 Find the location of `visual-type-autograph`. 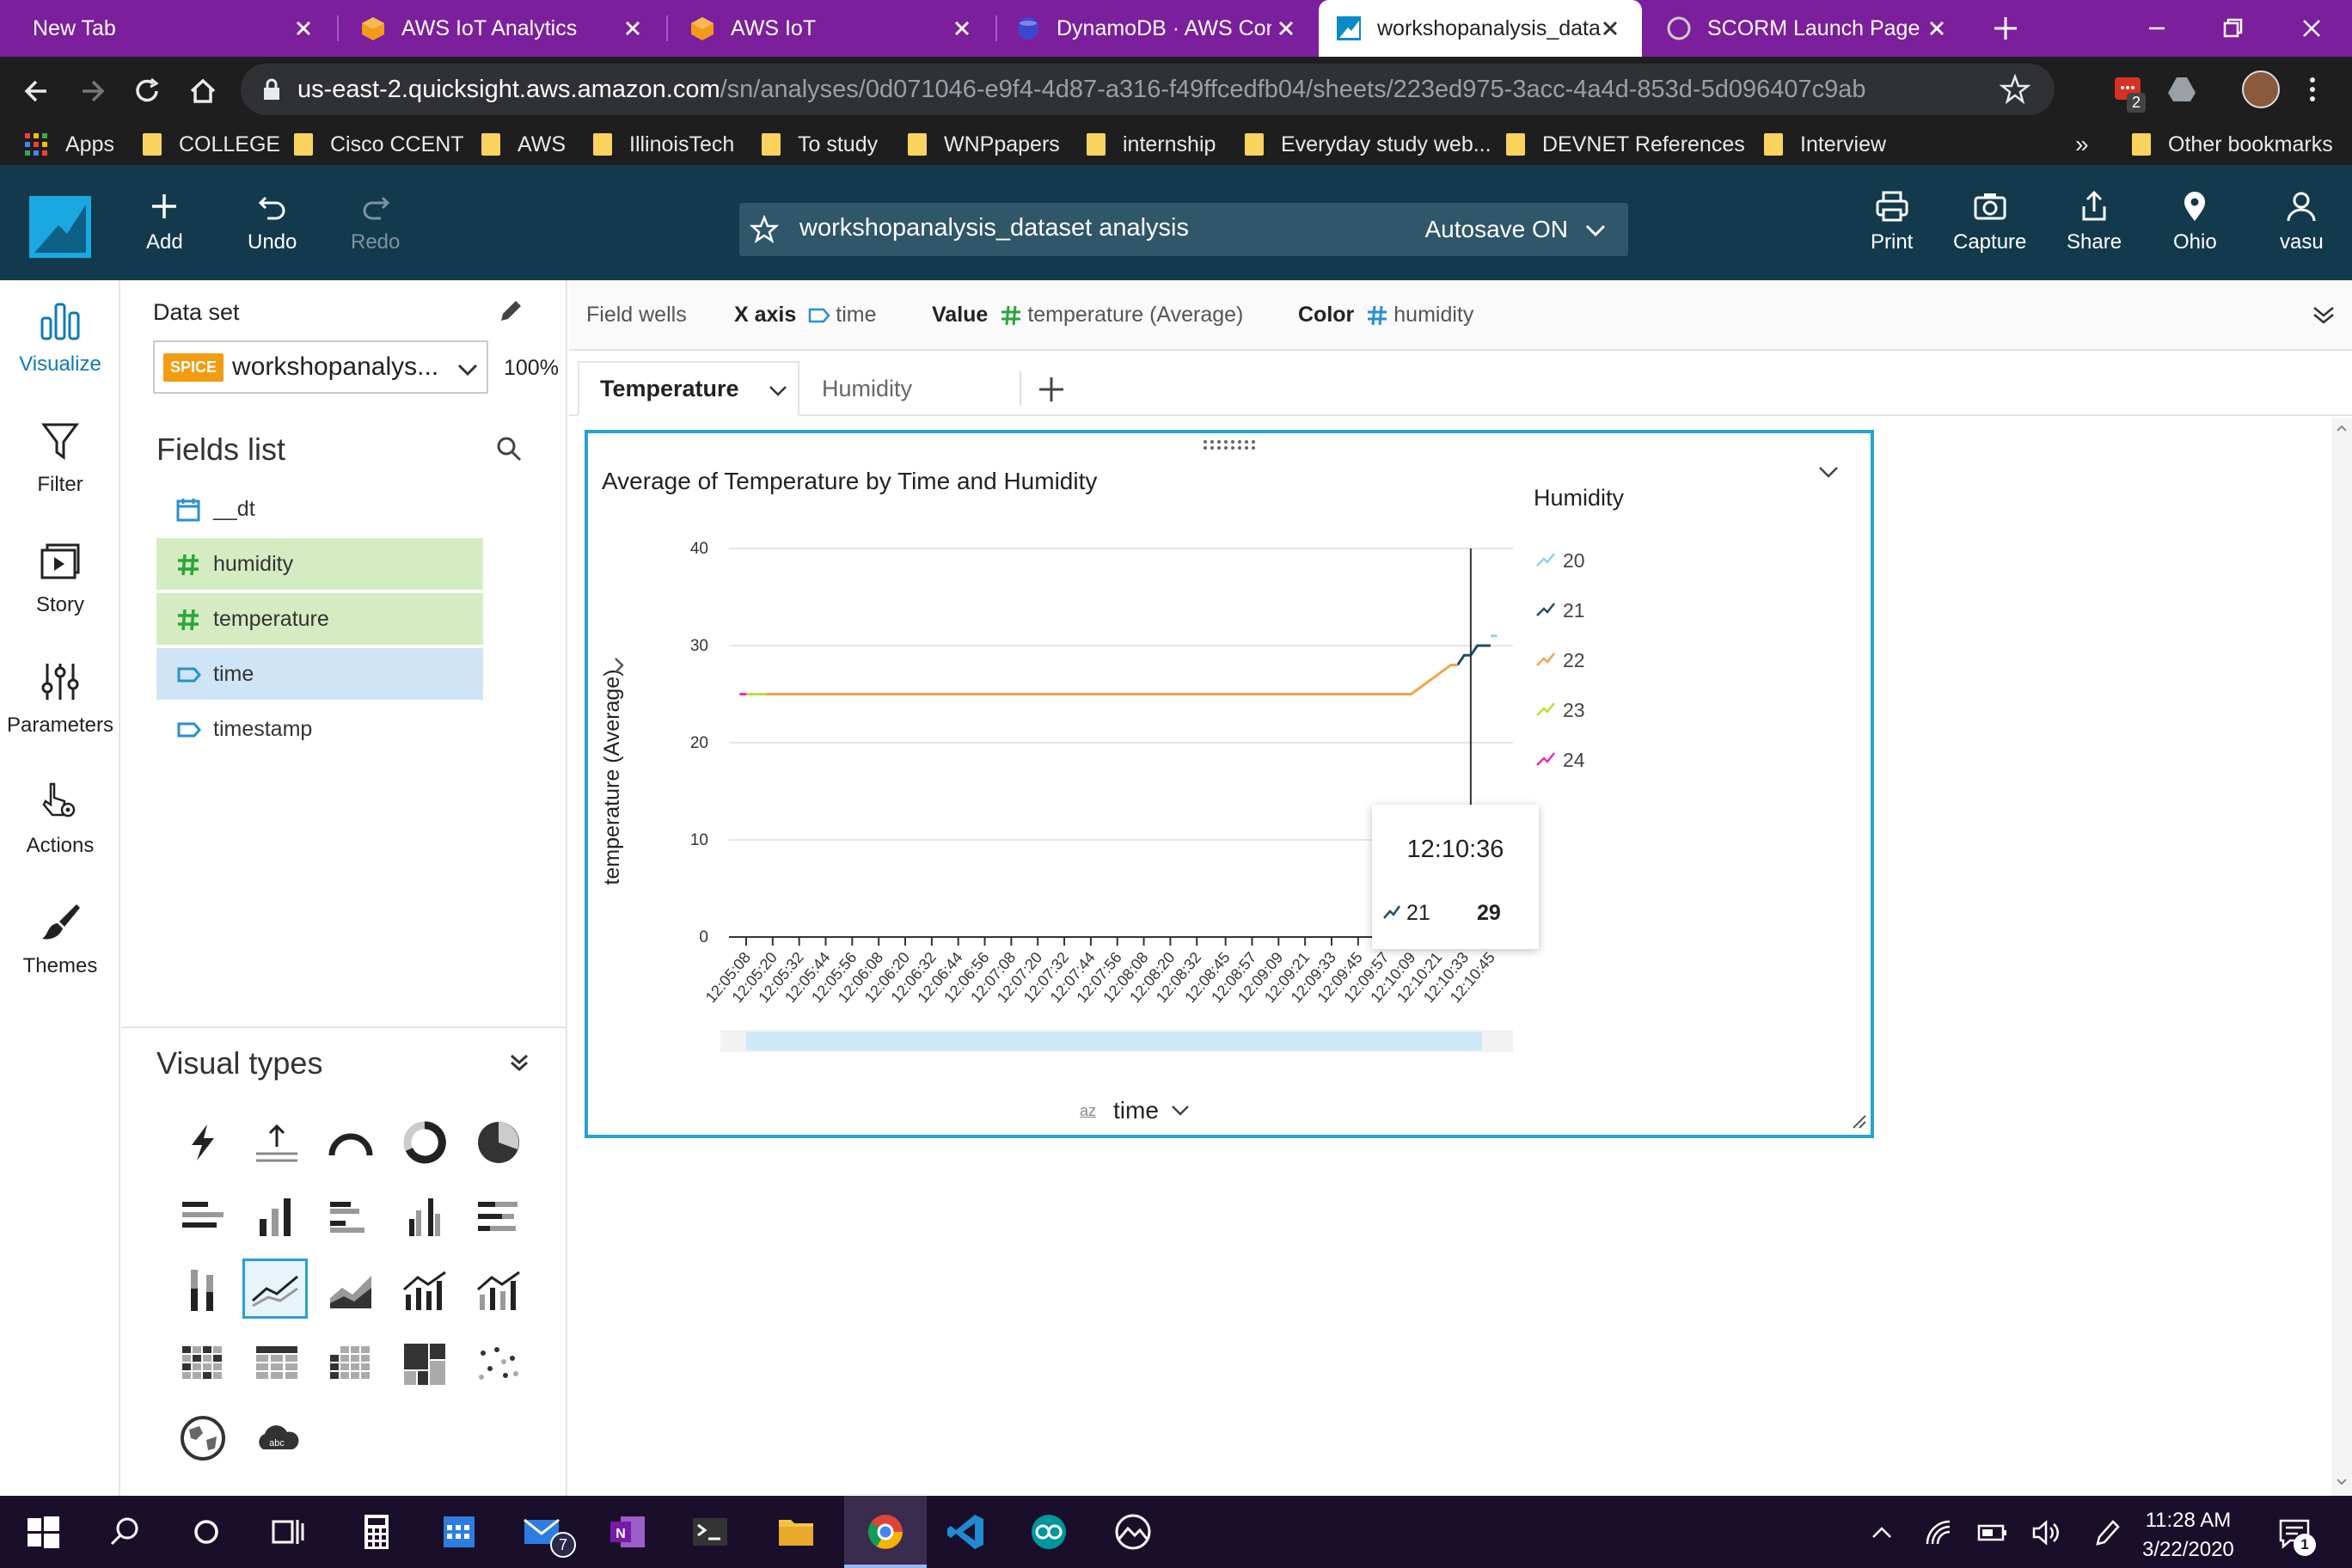

visual-type-autograph is located at coordinates (203, 1142).